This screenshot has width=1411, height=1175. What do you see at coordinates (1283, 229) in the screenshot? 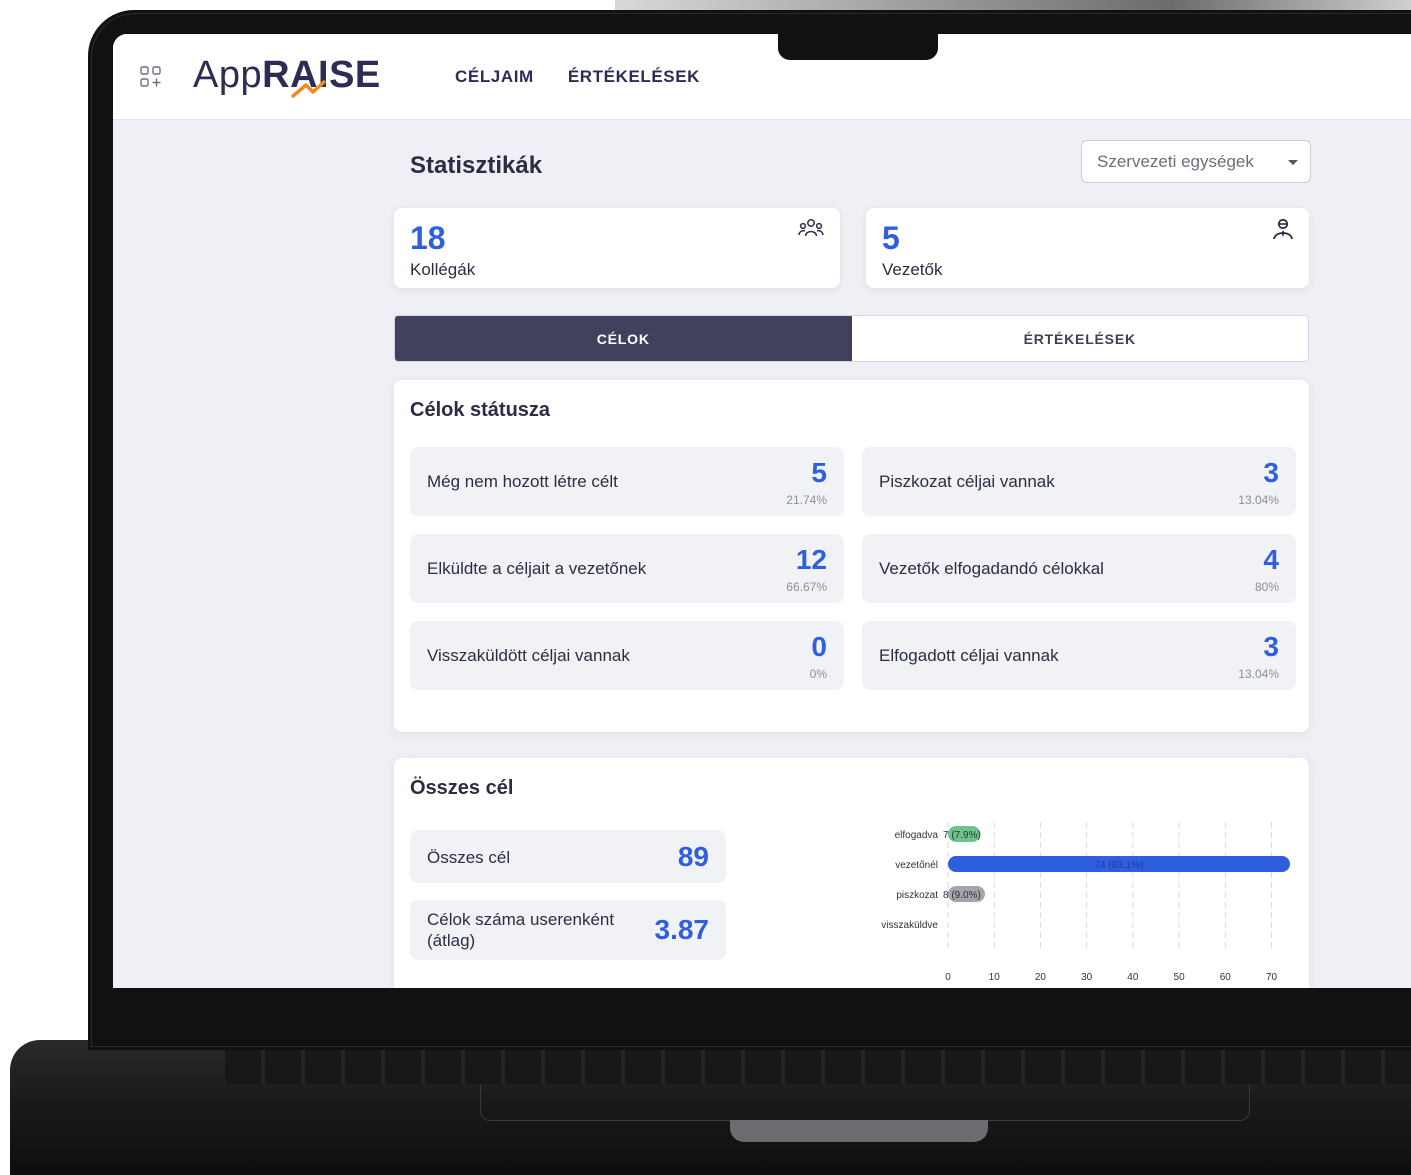
I see `user-tie-icon` at bounding box center [1283, 229].